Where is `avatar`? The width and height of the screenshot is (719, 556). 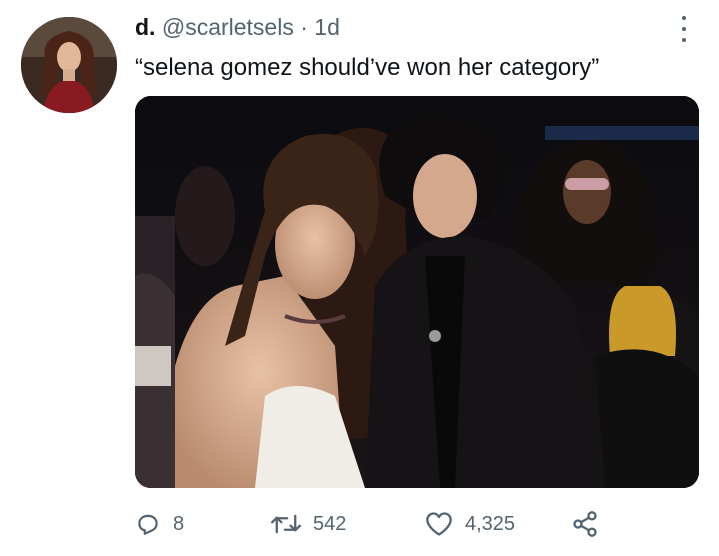 avatar is located at coordinates (69, 65).